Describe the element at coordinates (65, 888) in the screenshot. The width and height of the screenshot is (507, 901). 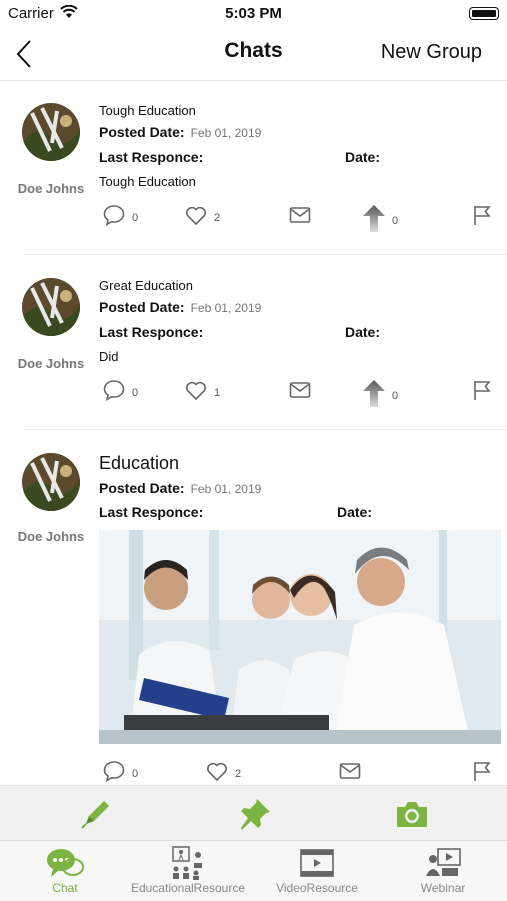
I see `tab-label: Chat` at that location.